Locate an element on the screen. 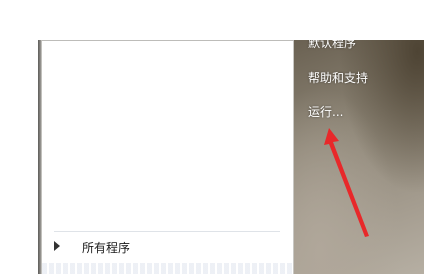  annotation-arrow is located at coordinates (346, 182).